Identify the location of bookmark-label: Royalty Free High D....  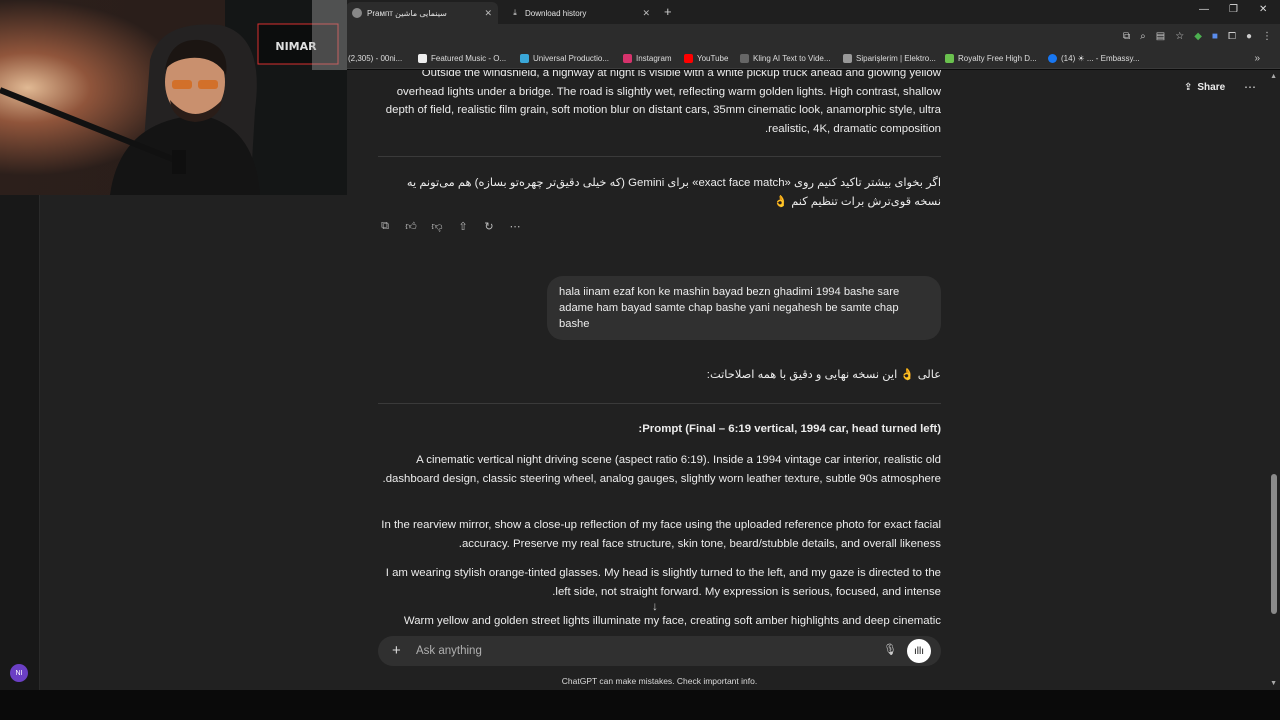
(997, 58).